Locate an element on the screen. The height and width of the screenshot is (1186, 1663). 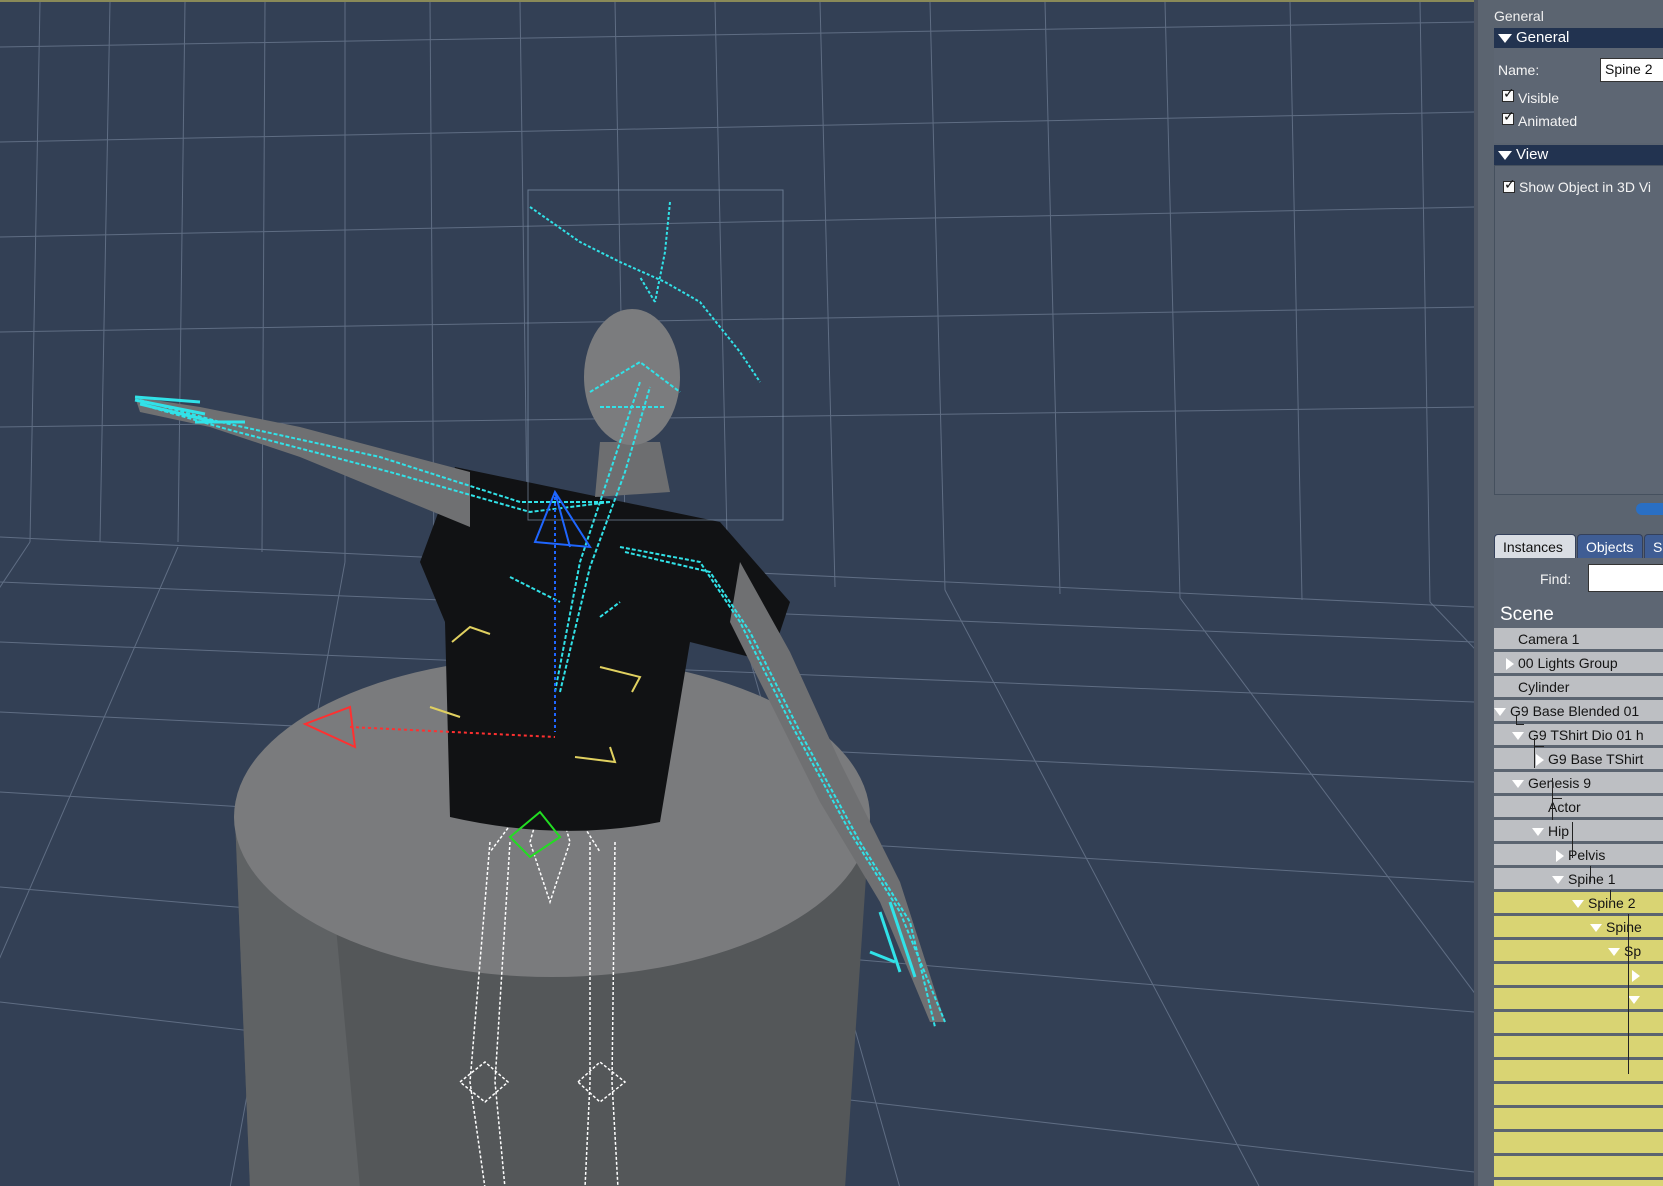
tree-item-spine-1: Spine 1 is located at coordinates (1578, 879).